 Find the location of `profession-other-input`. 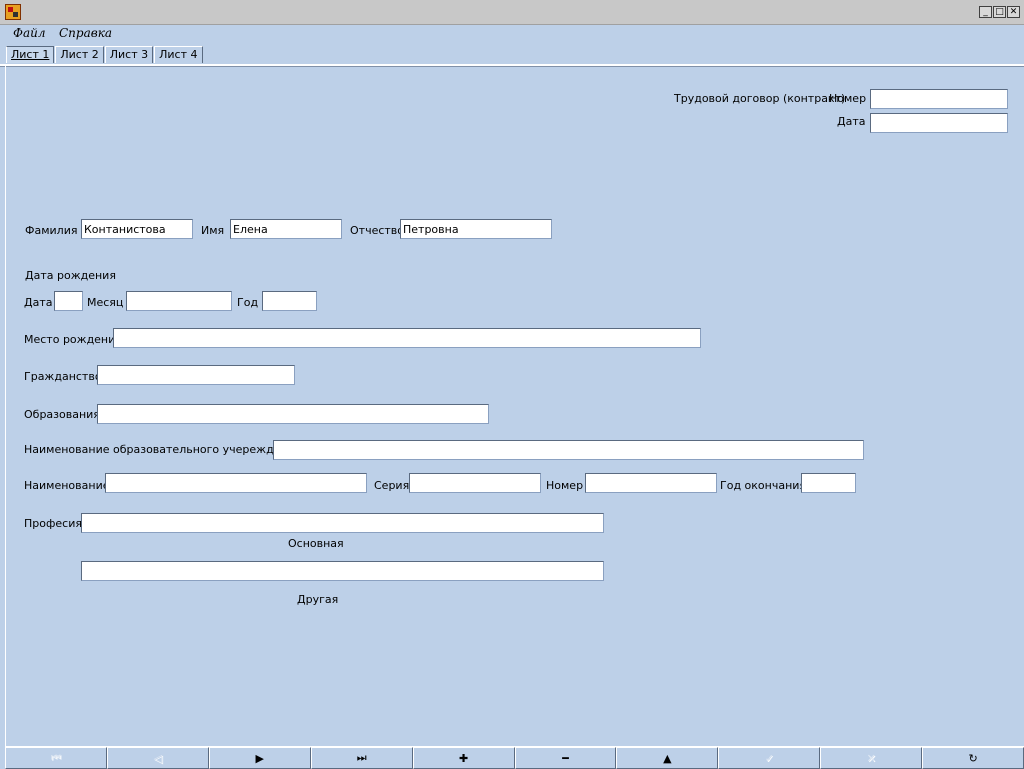

profession-other-input is located at coordinates (342, 571).